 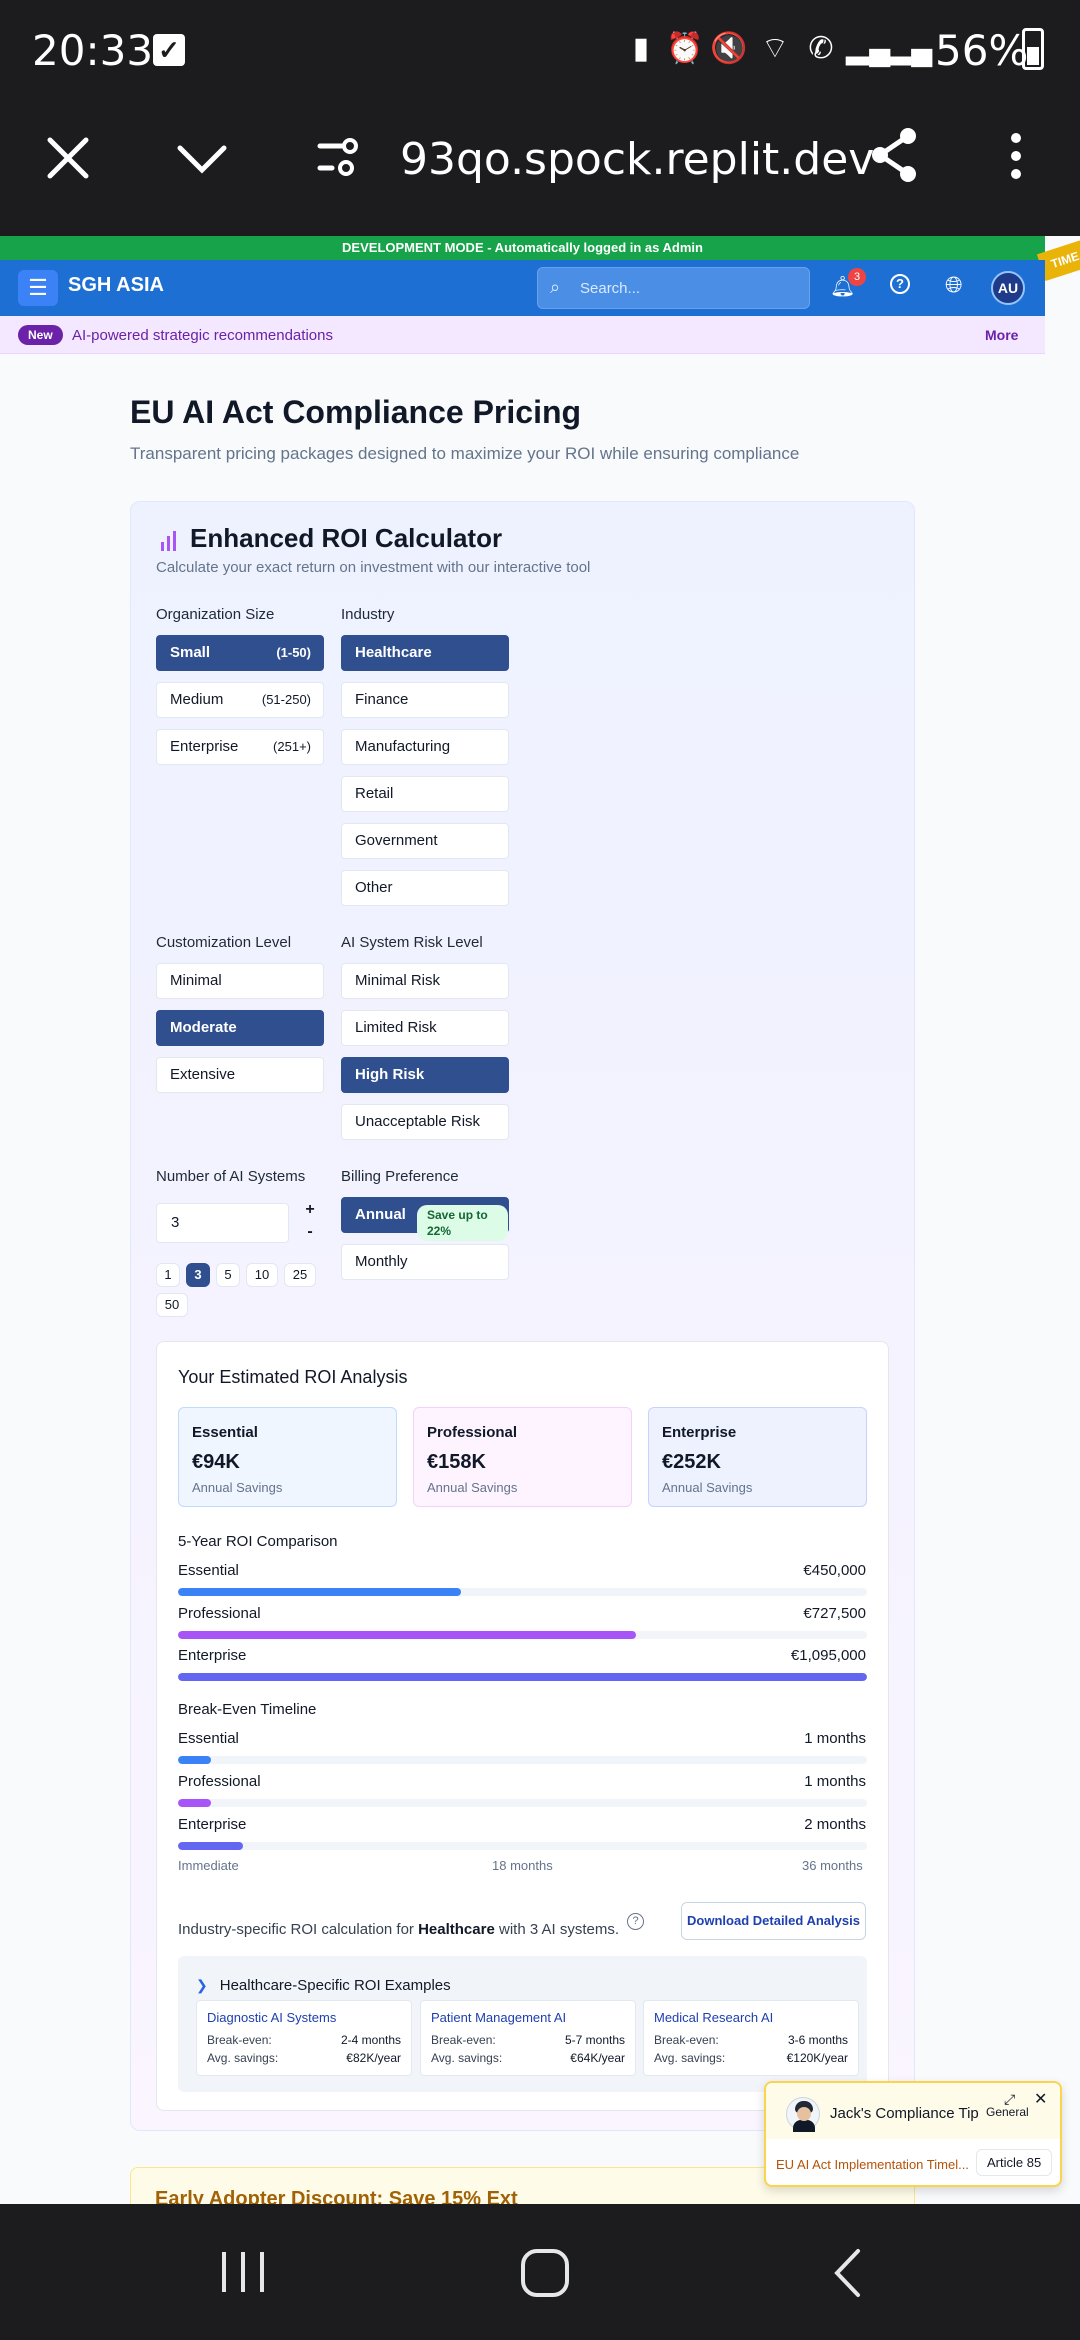 I want to click on back-icon, so click(x=847, y=2273).